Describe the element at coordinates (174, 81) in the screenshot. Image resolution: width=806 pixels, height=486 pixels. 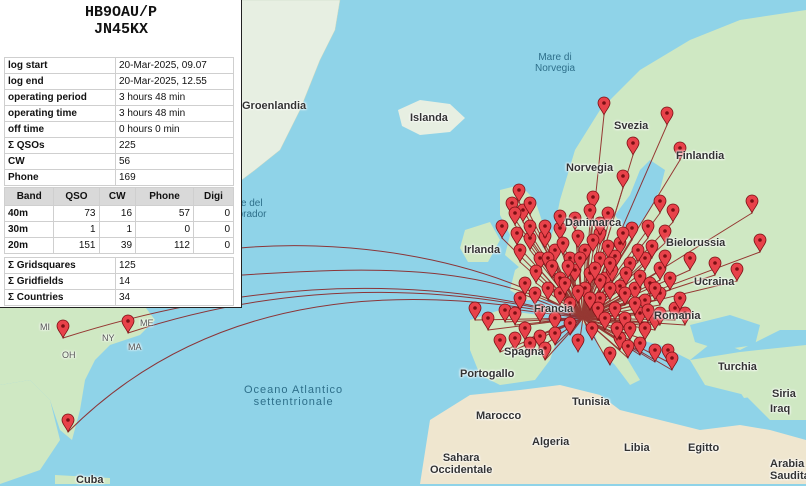
I see `log-info-value: 20-Mar-2025, 12.55` at that location.